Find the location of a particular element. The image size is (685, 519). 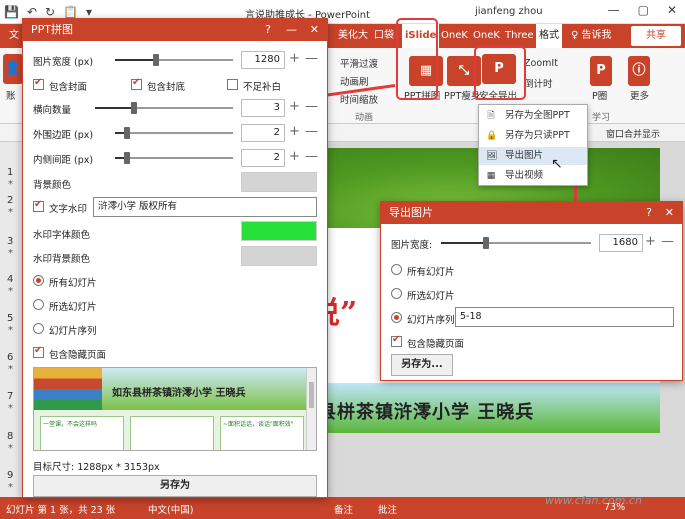

export-all-slides-label: 所有幻灯片 is located at coordinates (431, 272).